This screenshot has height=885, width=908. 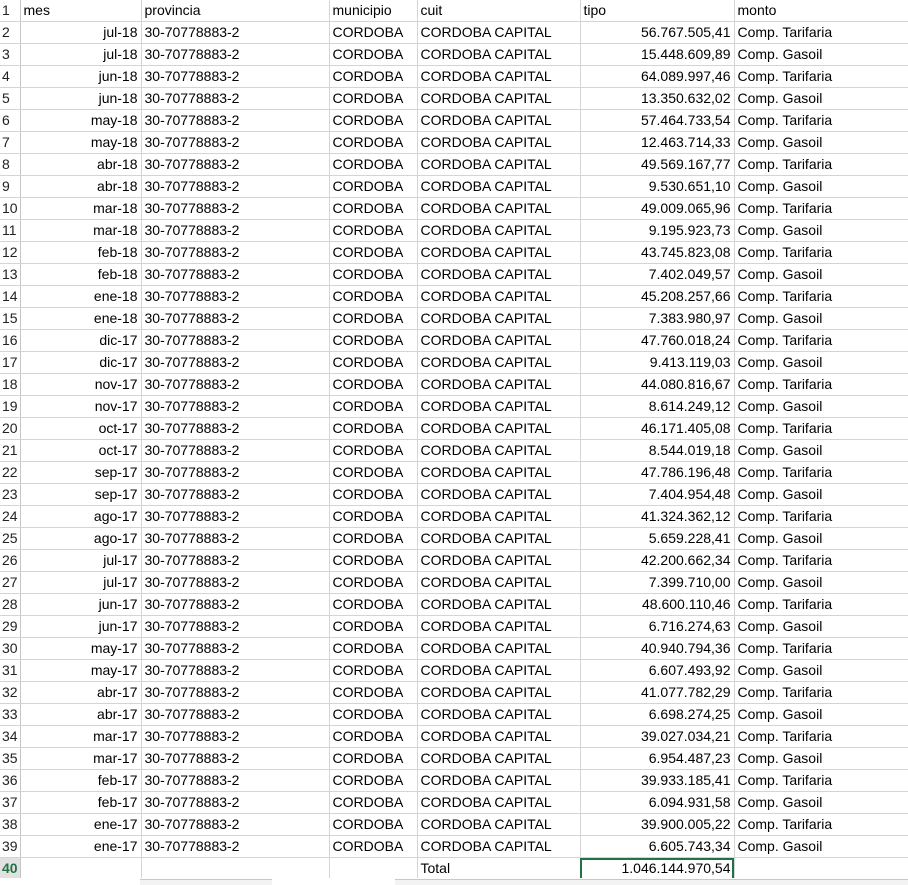 I want to click on row-header: 40, so click(x=10, y=868).